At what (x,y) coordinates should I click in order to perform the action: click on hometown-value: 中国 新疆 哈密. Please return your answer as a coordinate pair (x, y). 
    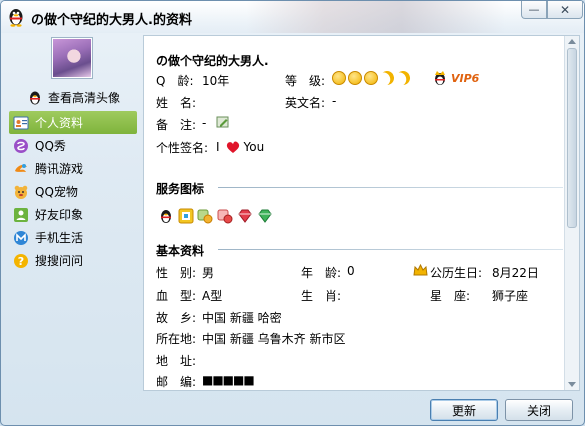
    Looking at the image, I should click on (242, 318).